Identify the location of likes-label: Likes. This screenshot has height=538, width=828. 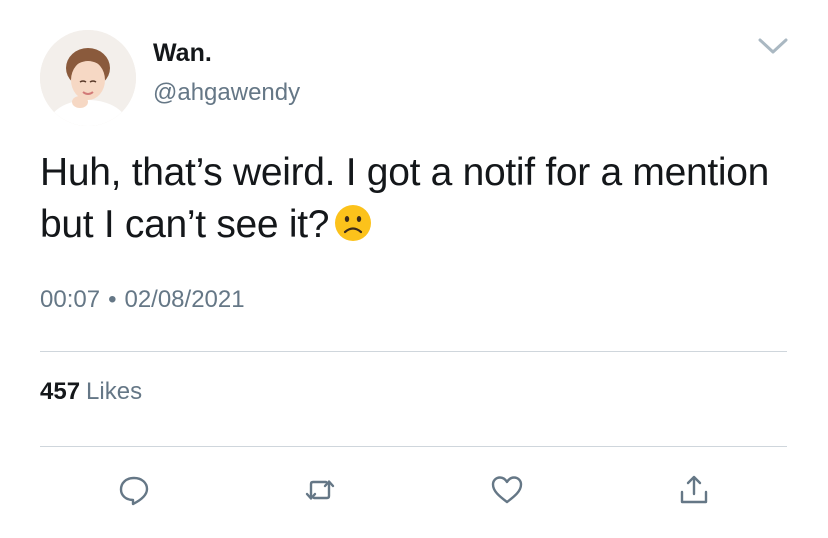
(114, 391).